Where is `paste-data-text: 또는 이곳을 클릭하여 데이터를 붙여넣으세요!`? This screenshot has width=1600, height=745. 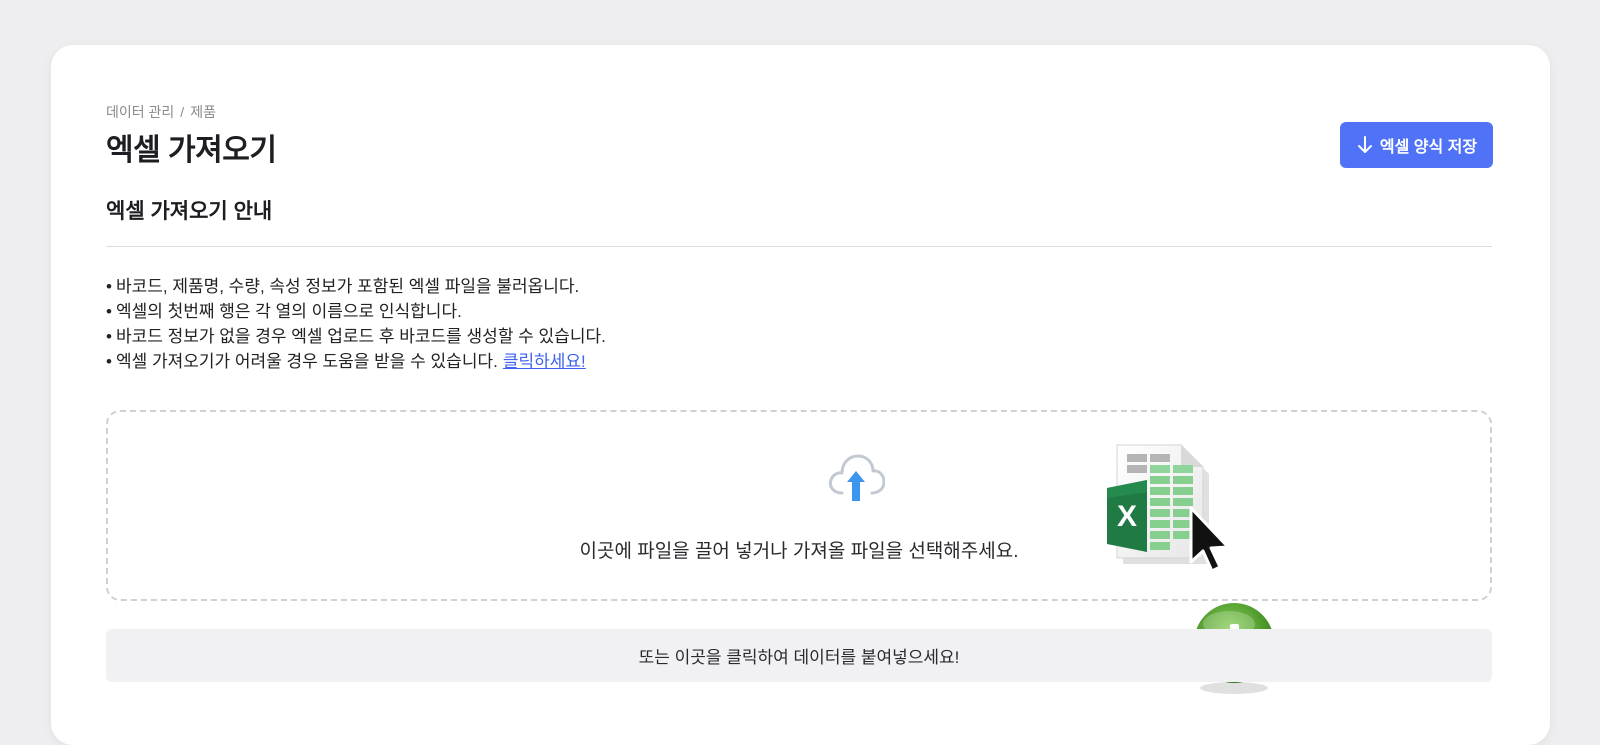
paste-data-text: 또는 이곳을 클릭하여 데이터를 붙여넣으세요! is located at coordinates (799, 657).